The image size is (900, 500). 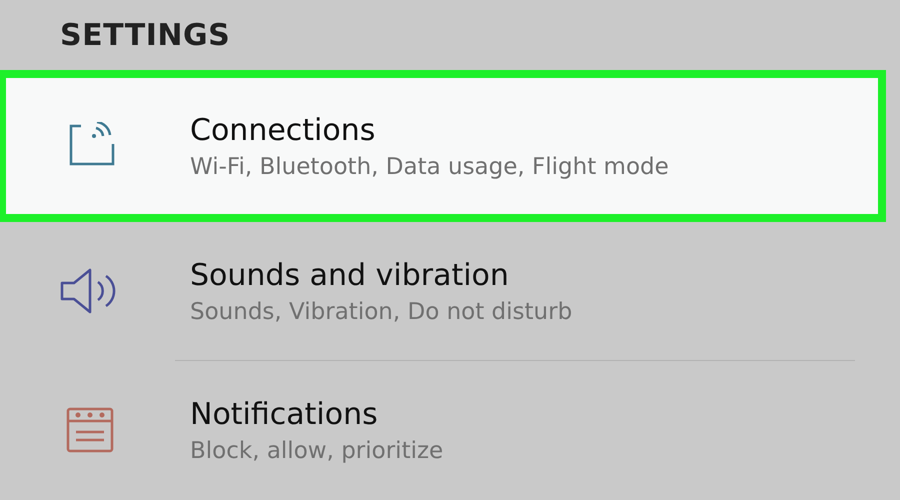 I want to click on item-subtitle: Block, allow, prioritize, so click(x=317, y=451).